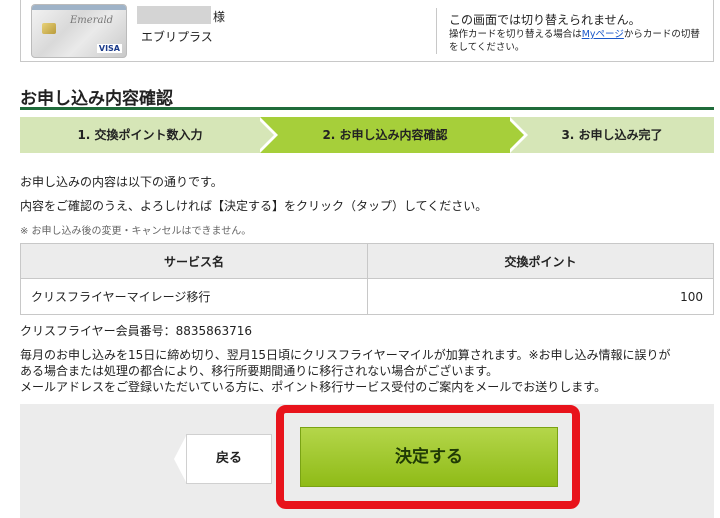 The height and width of the screenshot is (518, 720). I want to click on honorific: 様, so click(219, 17).